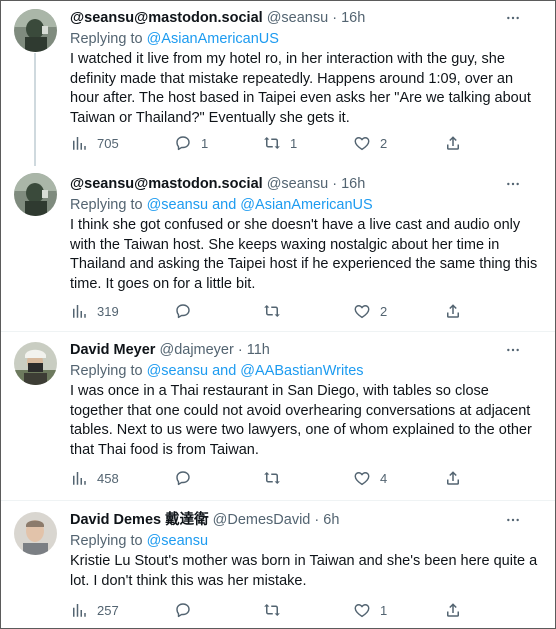 Image resolution: width=556 pixels, height=629 pixels. I want to click on like-button: 1, so click(370, 610).